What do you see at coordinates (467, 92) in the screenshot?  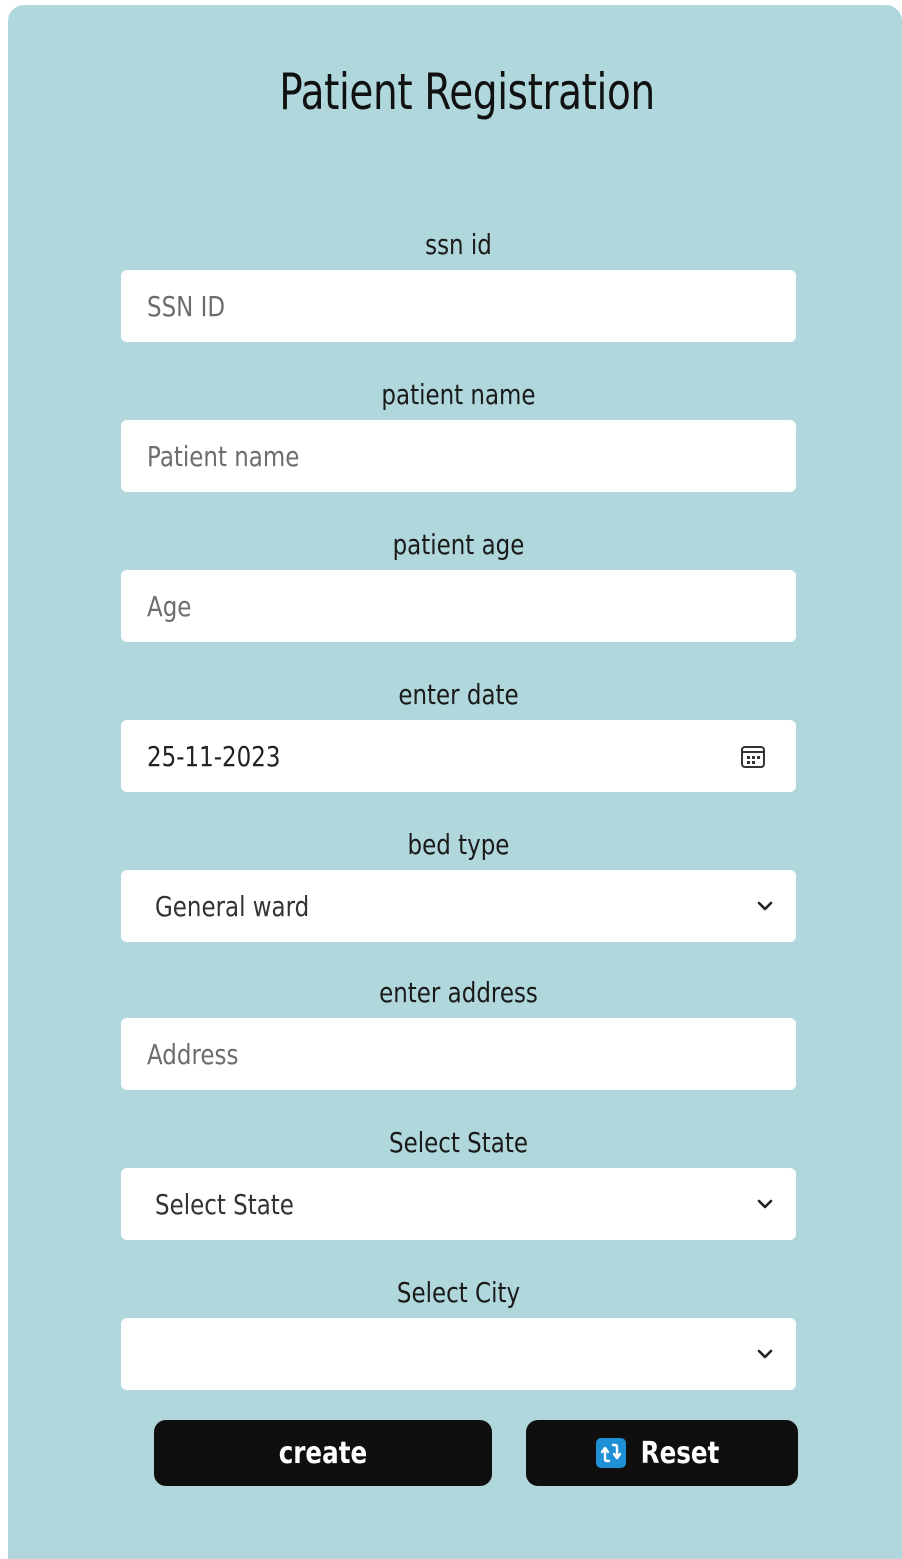 I see `page-title: Patient Registration` at bounding box center [467, 92].